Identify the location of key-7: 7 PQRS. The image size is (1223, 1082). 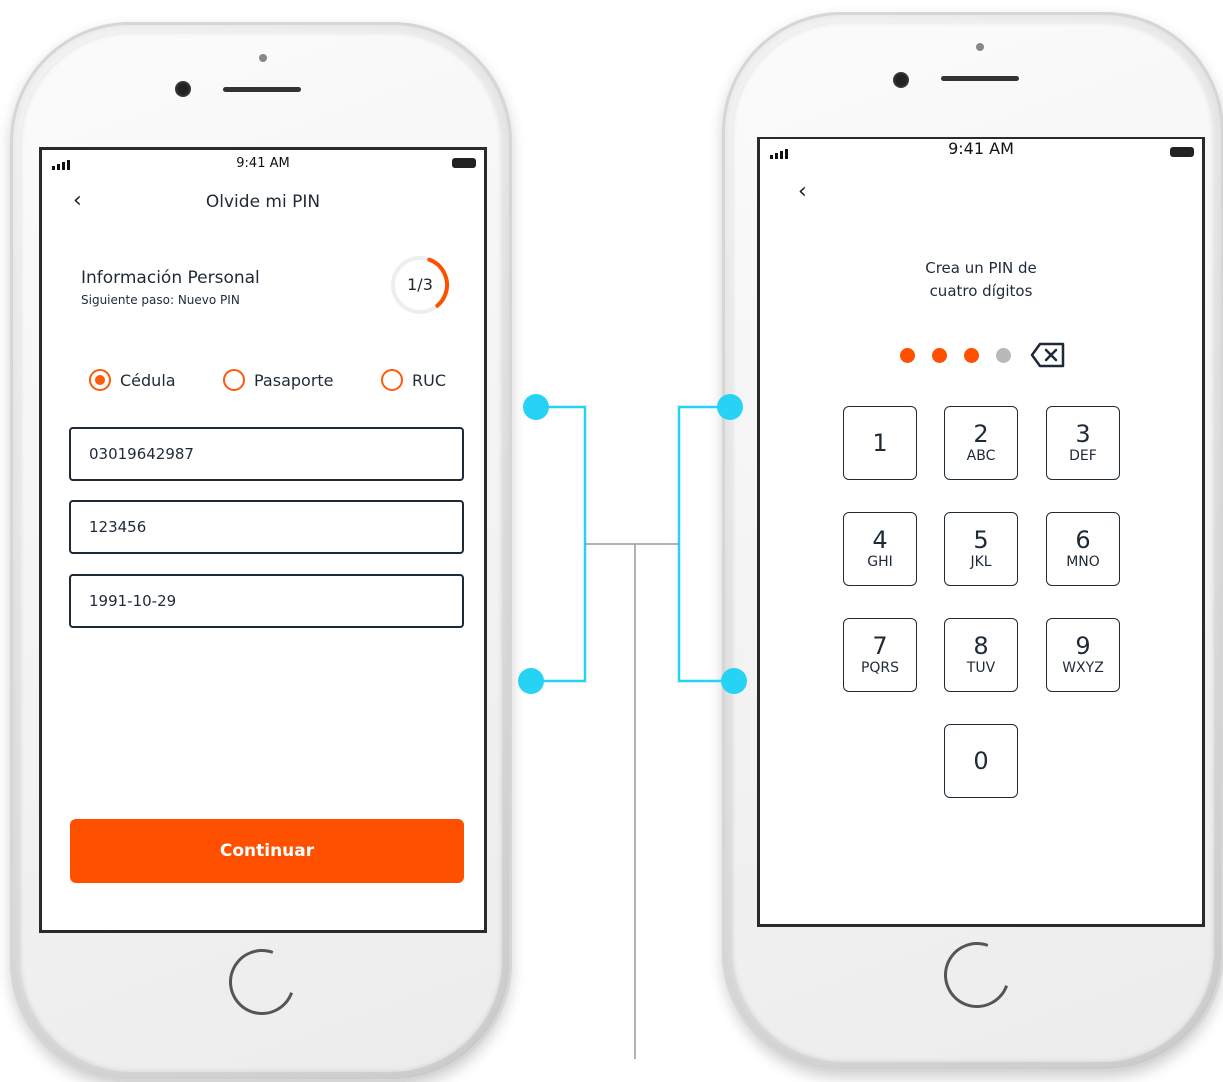
(880, 655).